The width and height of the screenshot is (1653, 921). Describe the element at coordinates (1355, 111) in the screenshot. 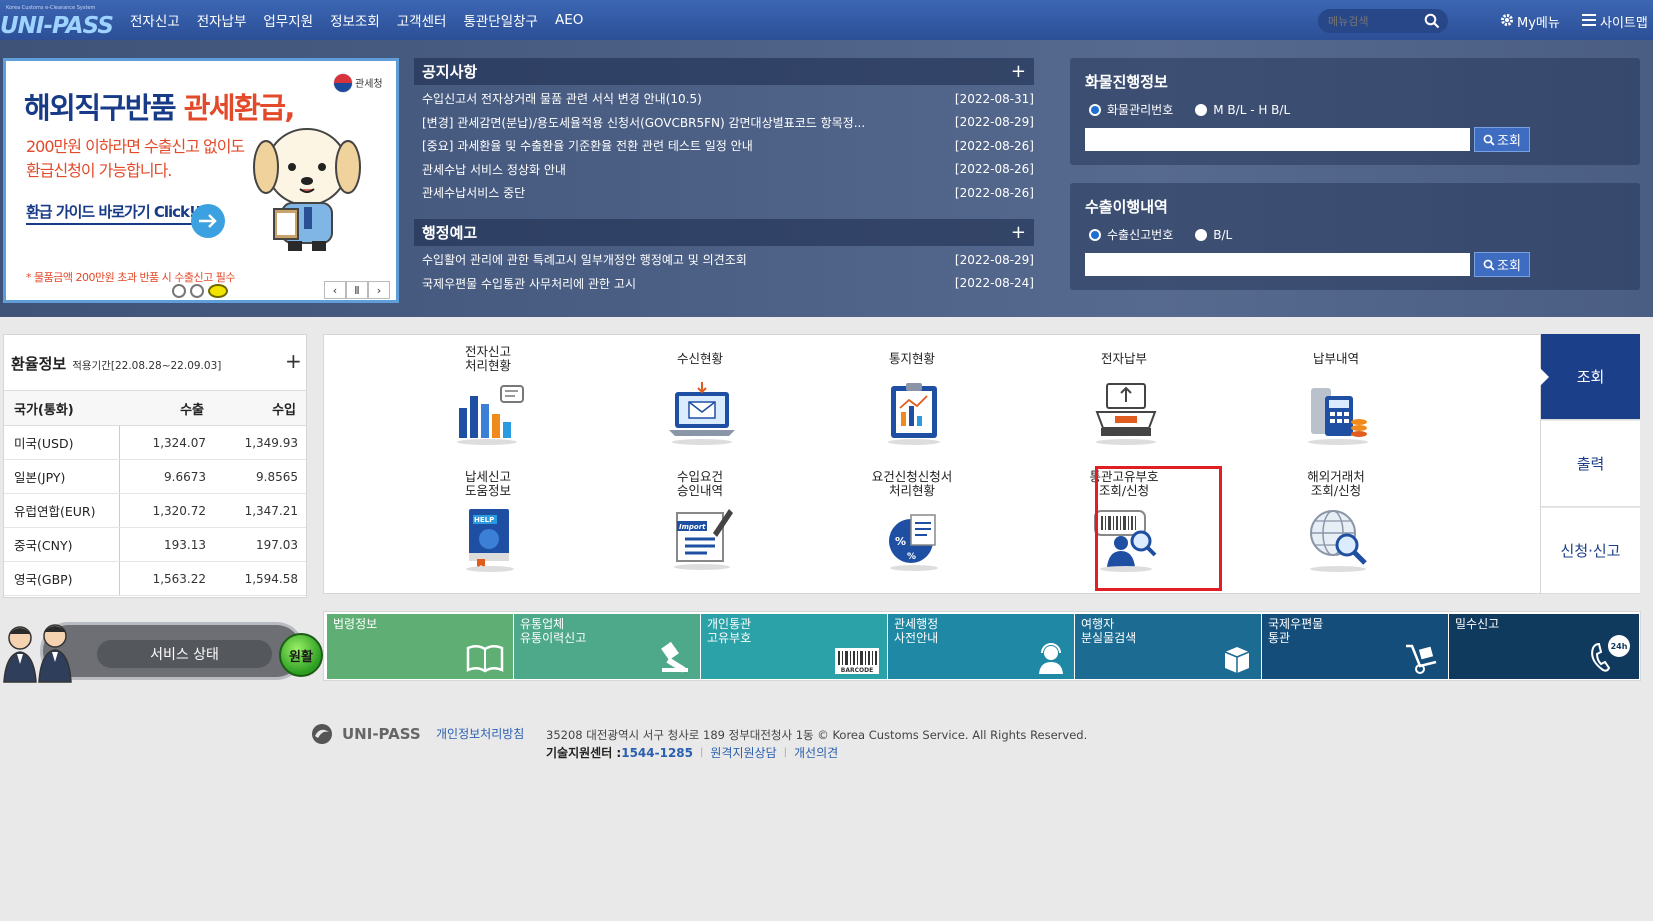

I see `cargo-progress-panel: 화물진행정보 화물관리번호 M B/L - H B/L 조회` at that location.